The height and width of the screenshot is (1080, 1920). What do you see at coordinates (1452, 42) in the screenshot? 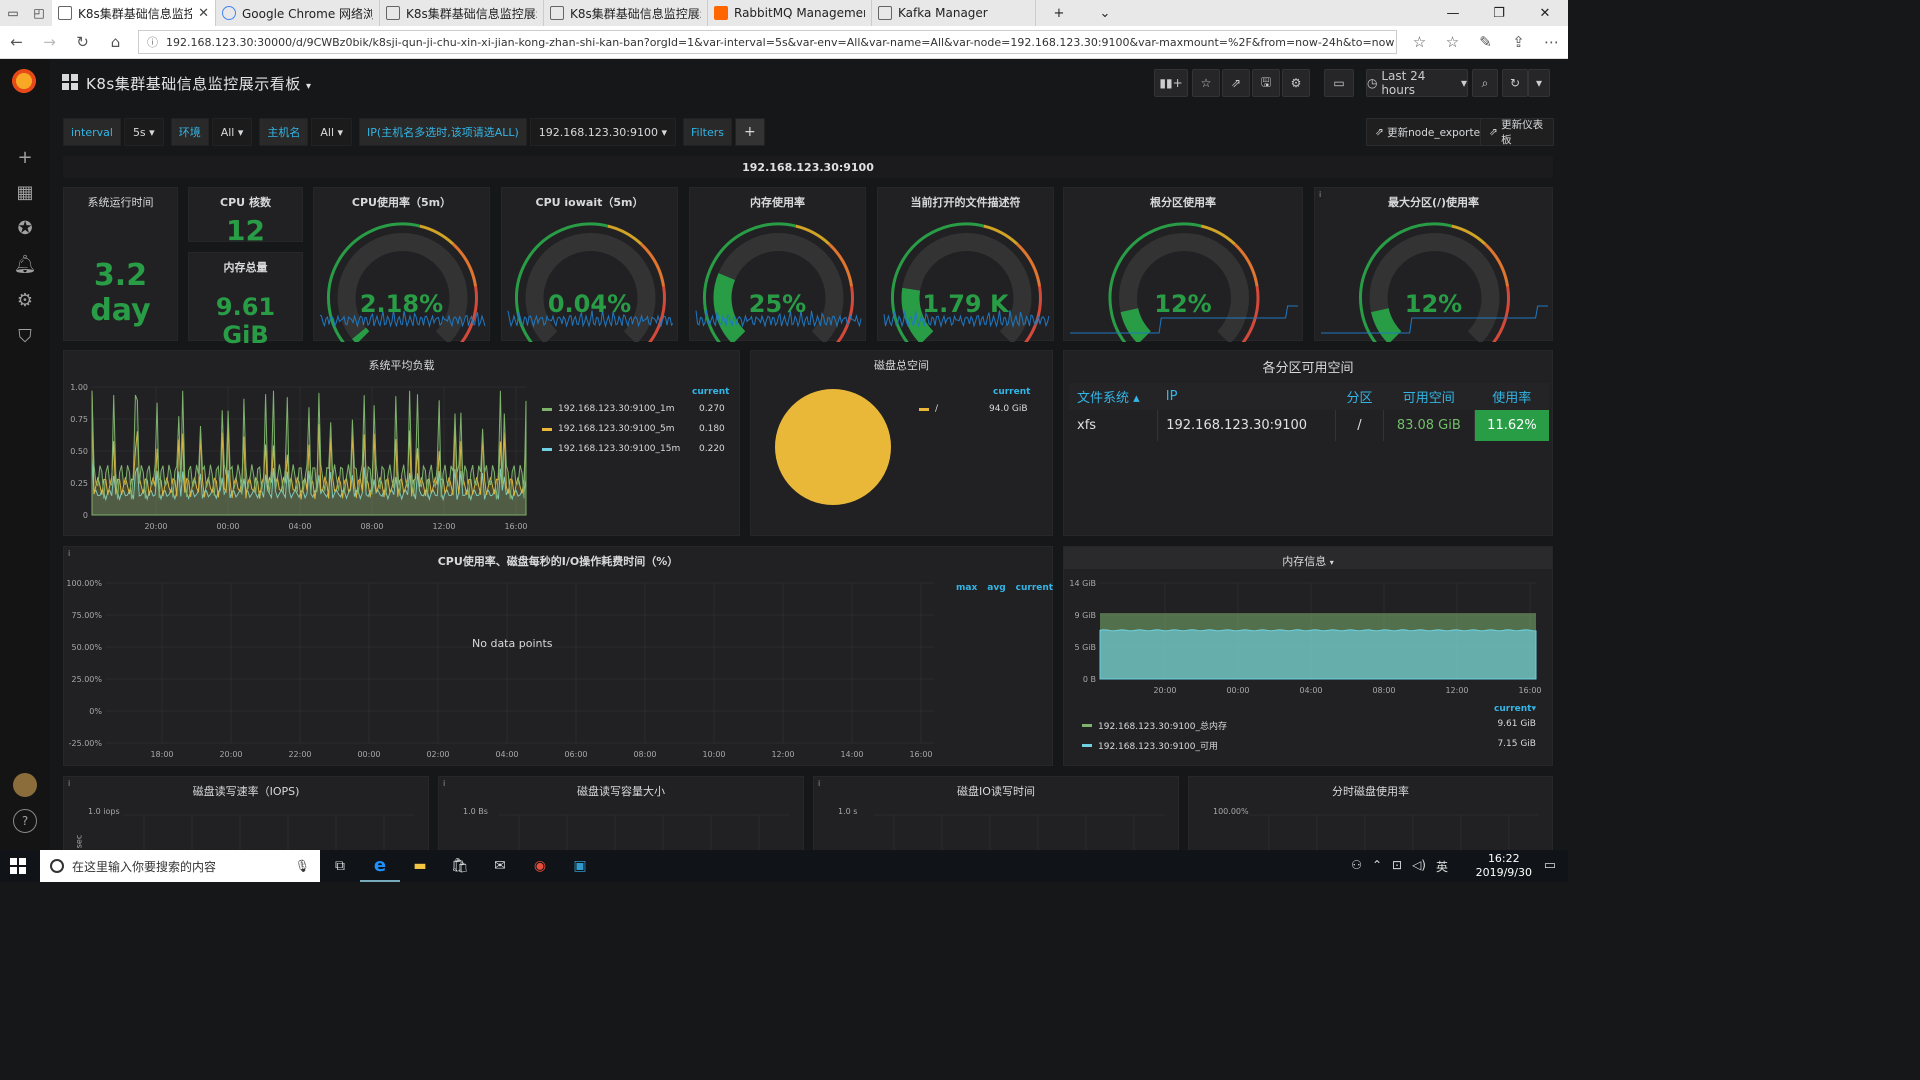
I see `favorites-list-icon: ☆` at bounding box center [1452, 42].